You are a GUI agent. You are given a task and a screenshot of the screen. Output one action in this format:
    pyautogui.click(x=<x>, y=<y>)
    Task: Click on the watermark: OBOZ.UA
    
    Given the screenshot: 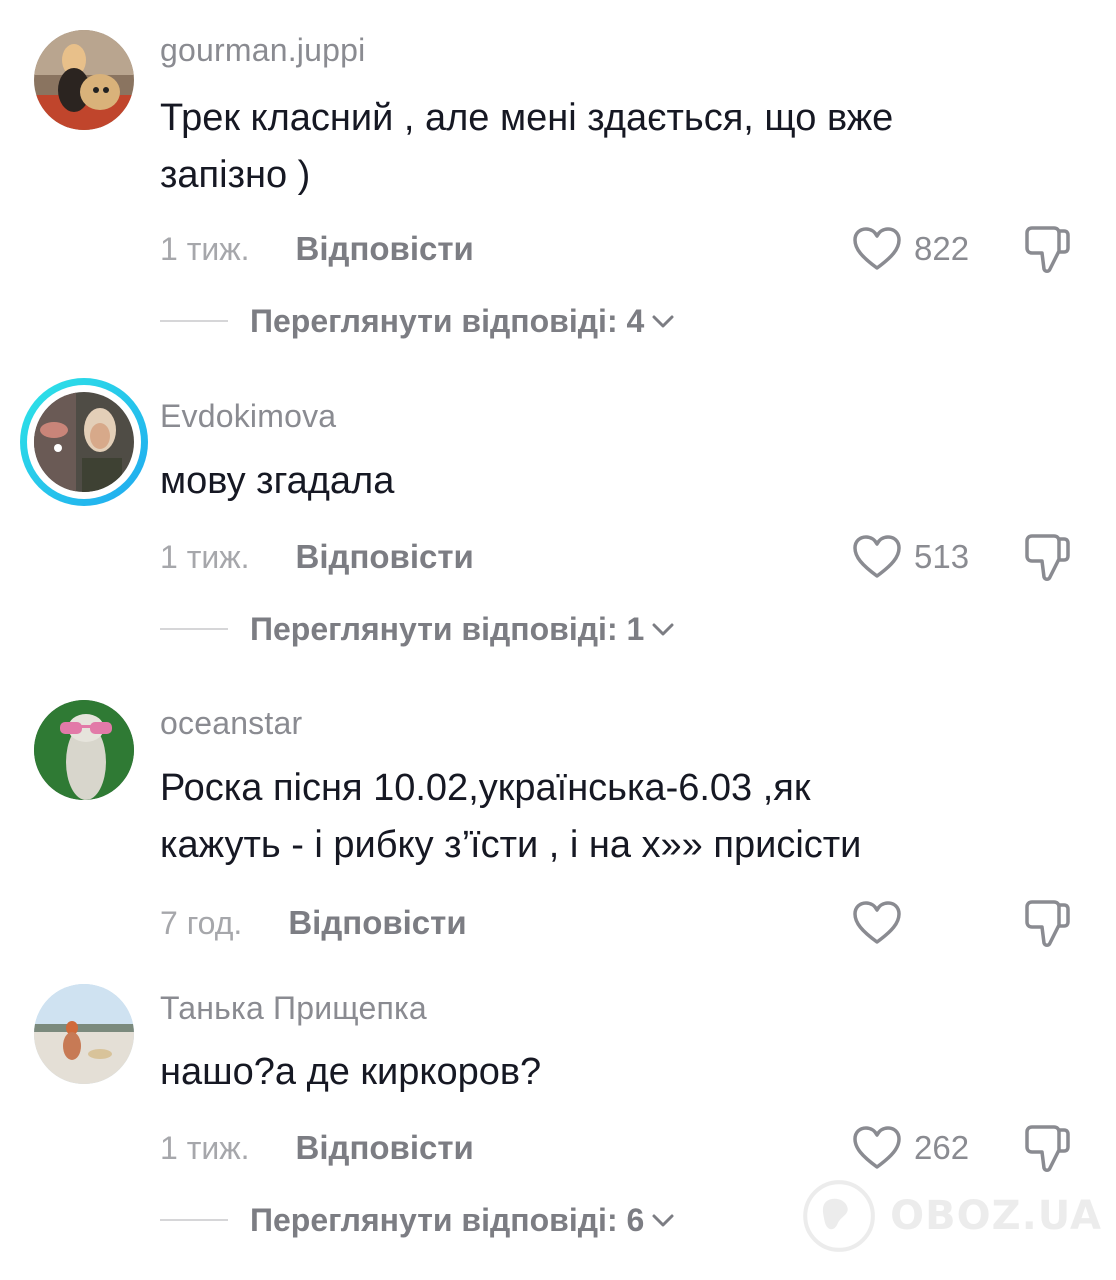 What is the action you would take?
    pyautogui.click(x=952, y=1216)
    